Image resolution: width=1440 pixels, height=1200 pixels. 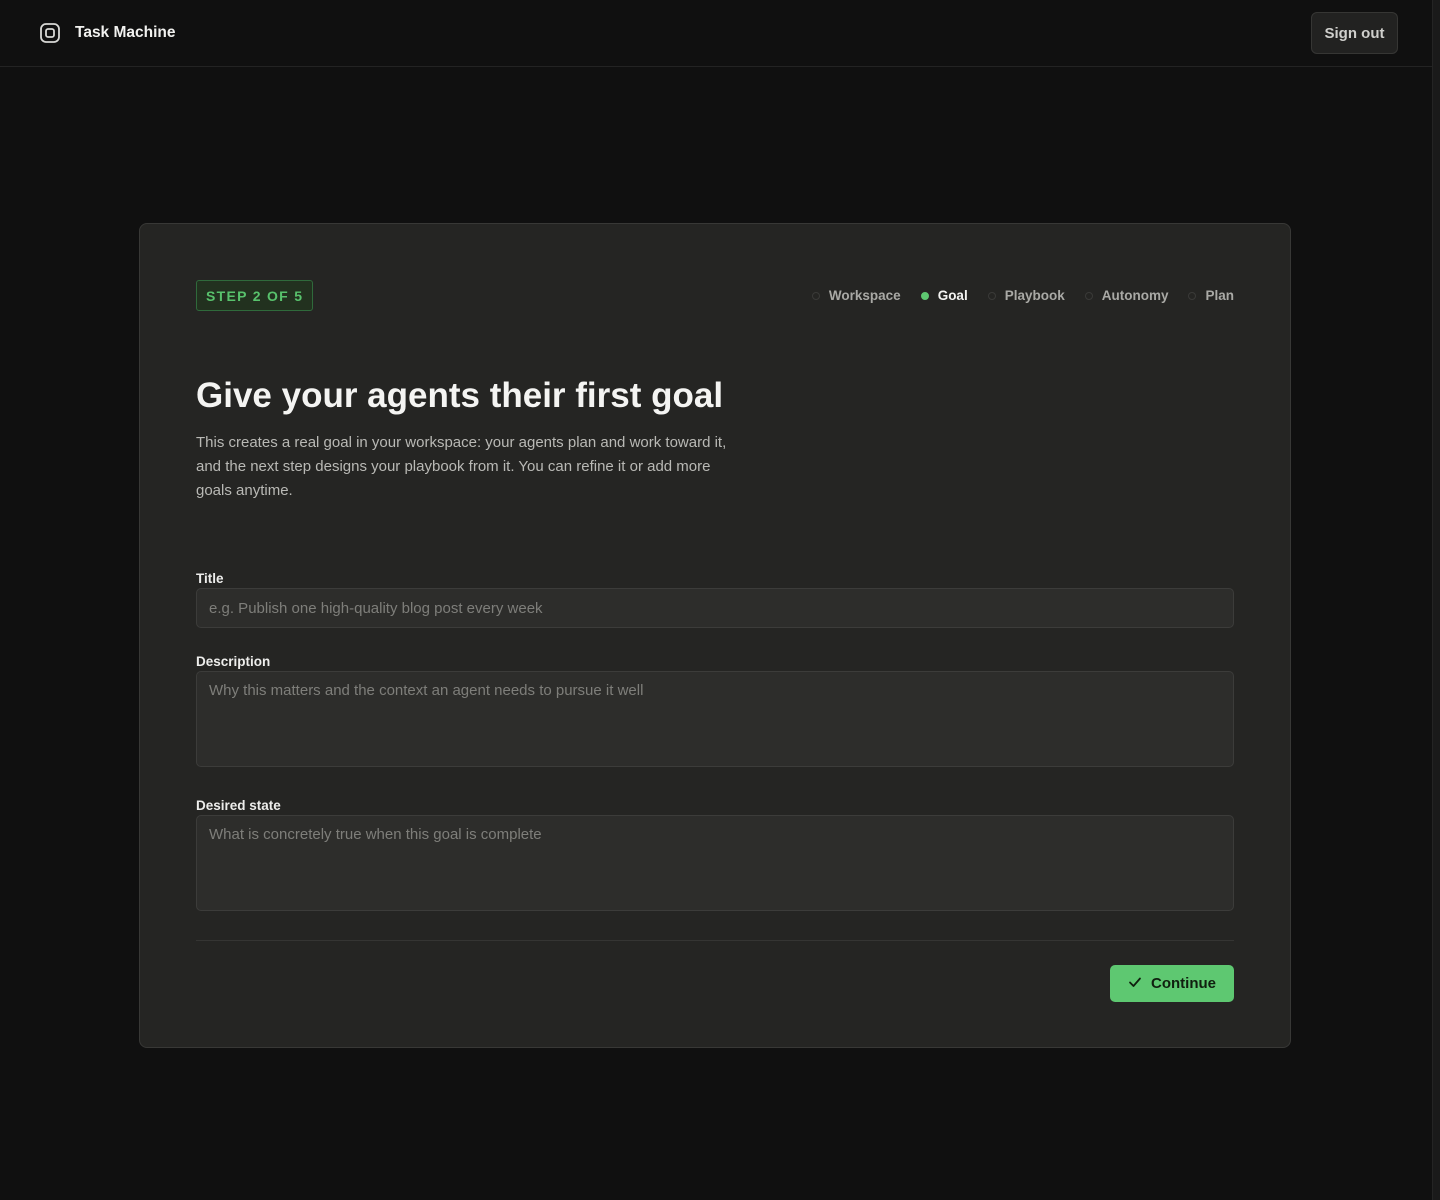 I want to click on step-autonomy: Autonomy, so click(x=1126, y=295).